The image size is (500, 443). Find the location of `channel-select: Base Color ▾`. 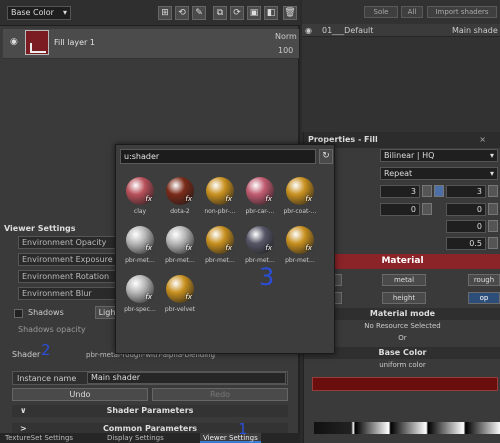

channel-select: Base Color ▾ is located at coordinates (39, 13).